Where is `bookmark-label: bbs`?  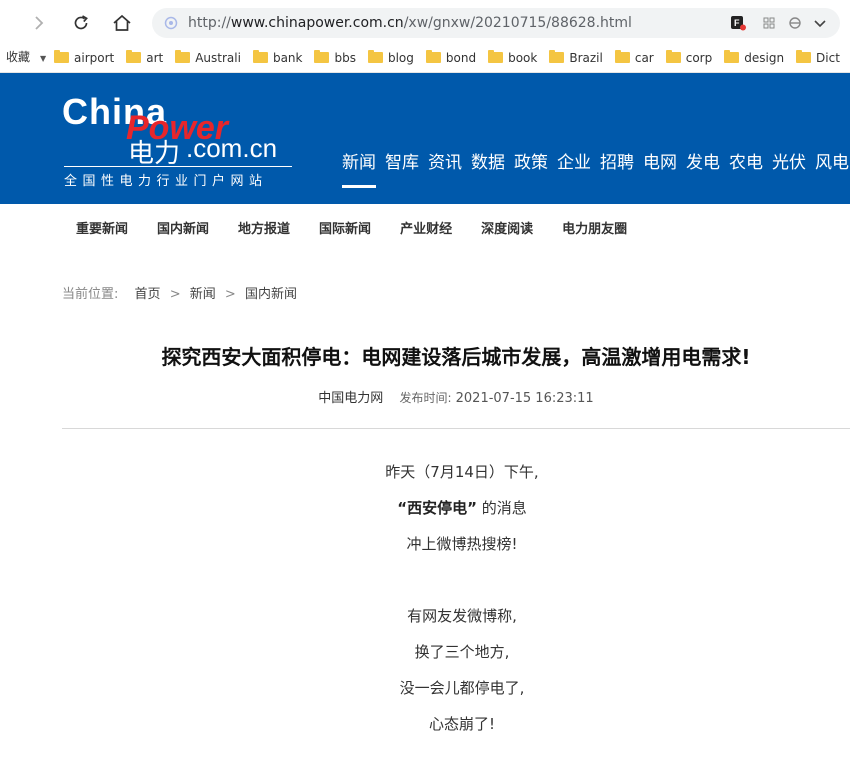
bookmark-label: bbs is located at coordinates (345, 57).